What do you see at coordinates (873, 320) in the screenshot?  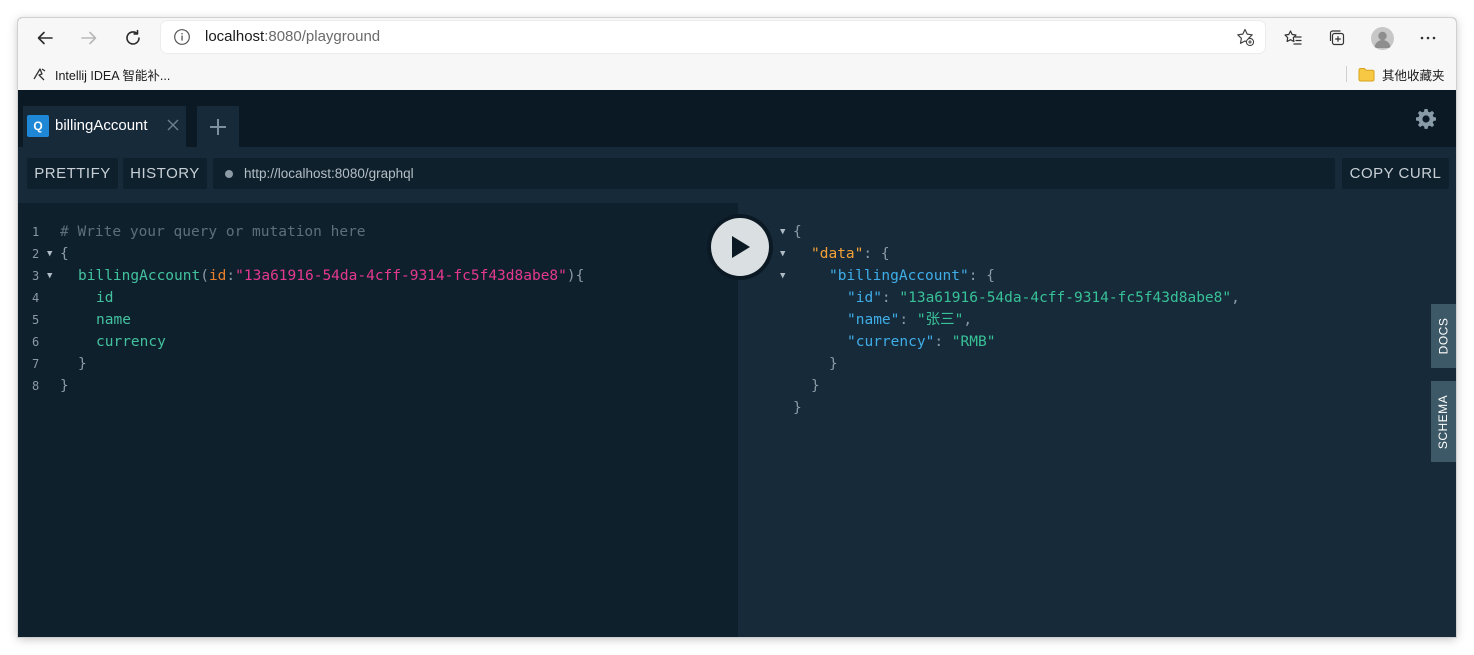 I see `result-key: "name"` at bounding box center [873, 320].